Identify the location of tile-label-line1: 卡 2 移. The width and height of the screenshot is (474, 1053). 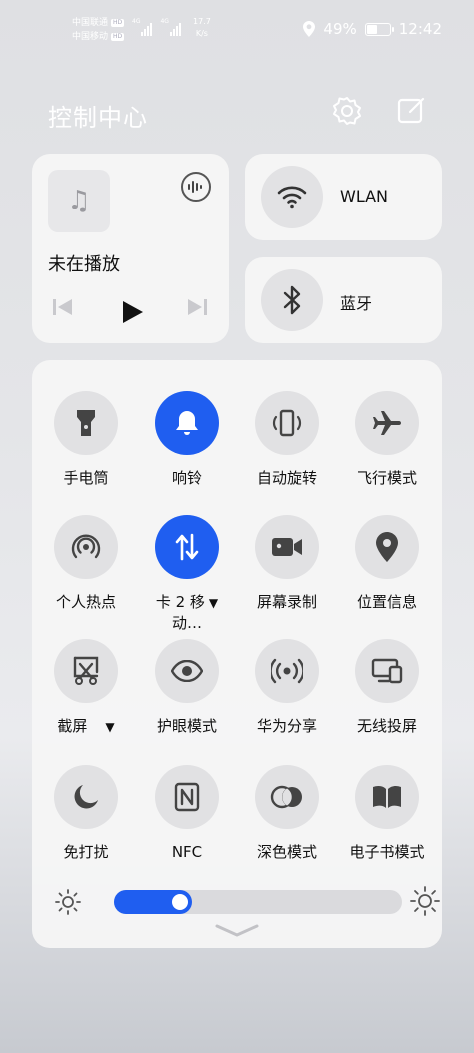
(180, 602).